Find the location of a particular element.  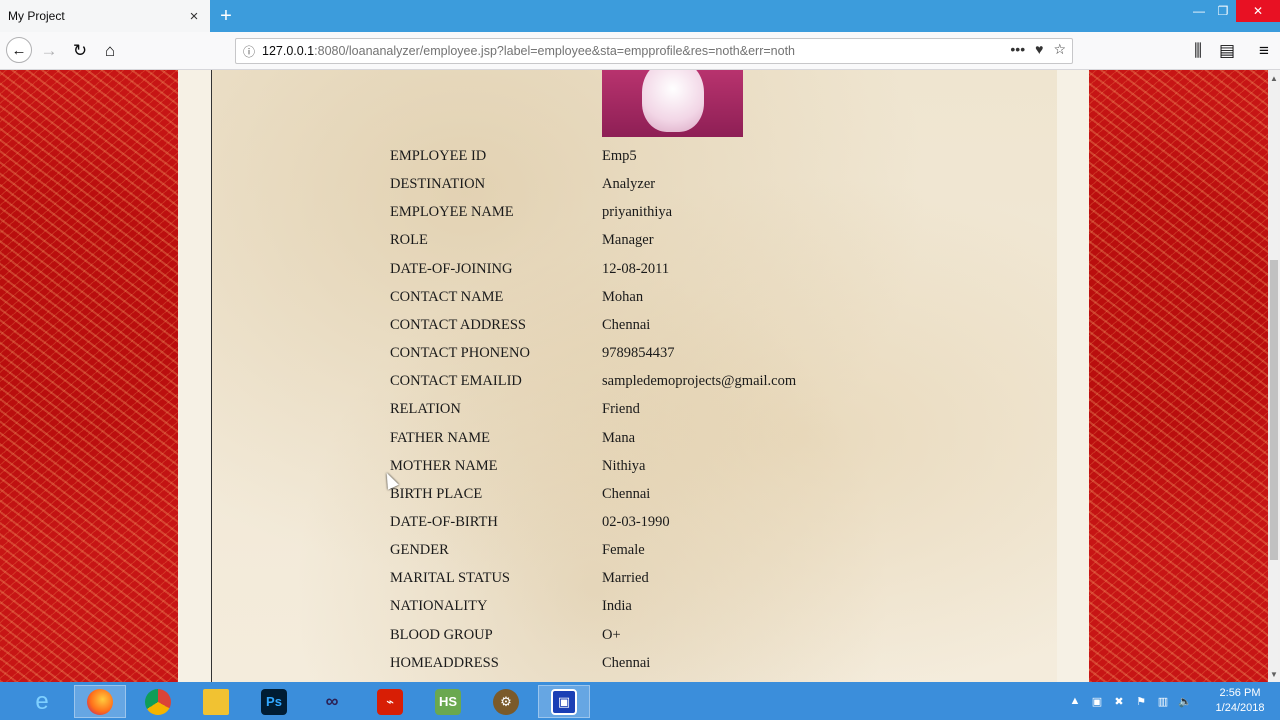

volume-icon: 🔈 is located at coordinates (1185, 701).